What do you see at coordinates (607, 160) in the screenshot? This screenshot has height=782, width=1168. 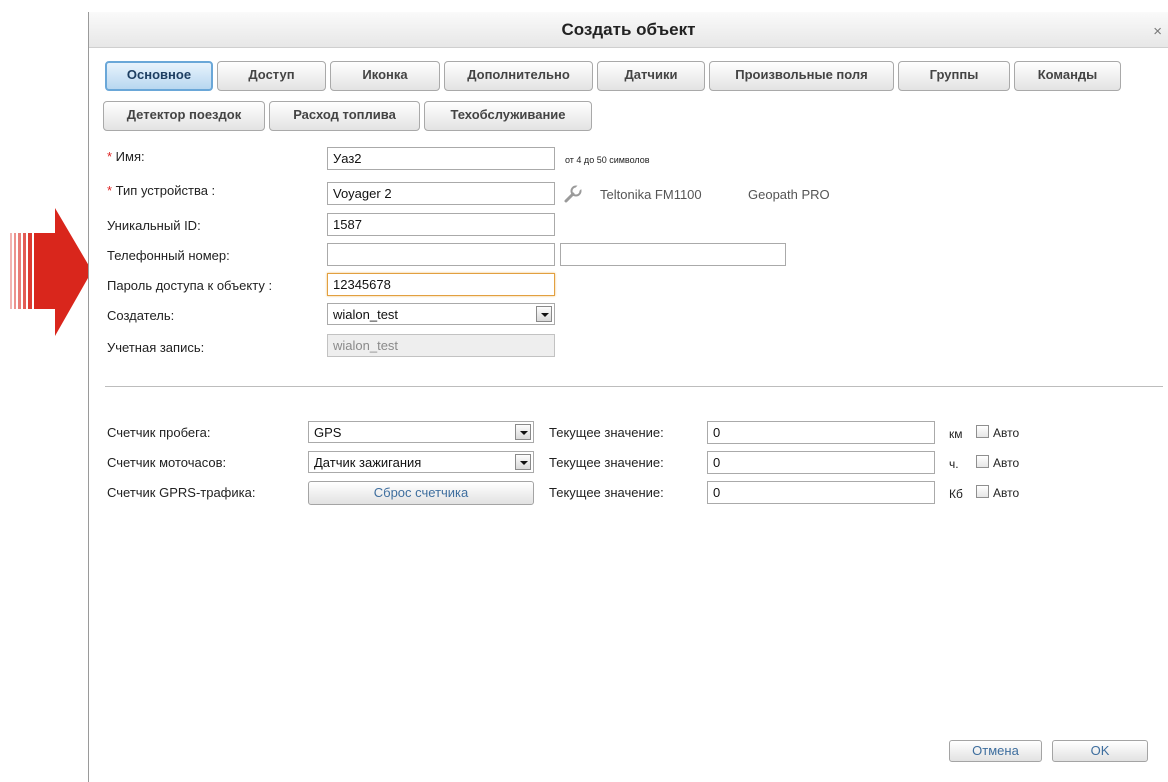 I see `name-hint: от 4 до 50 символов` at bounding box center [607, 160].